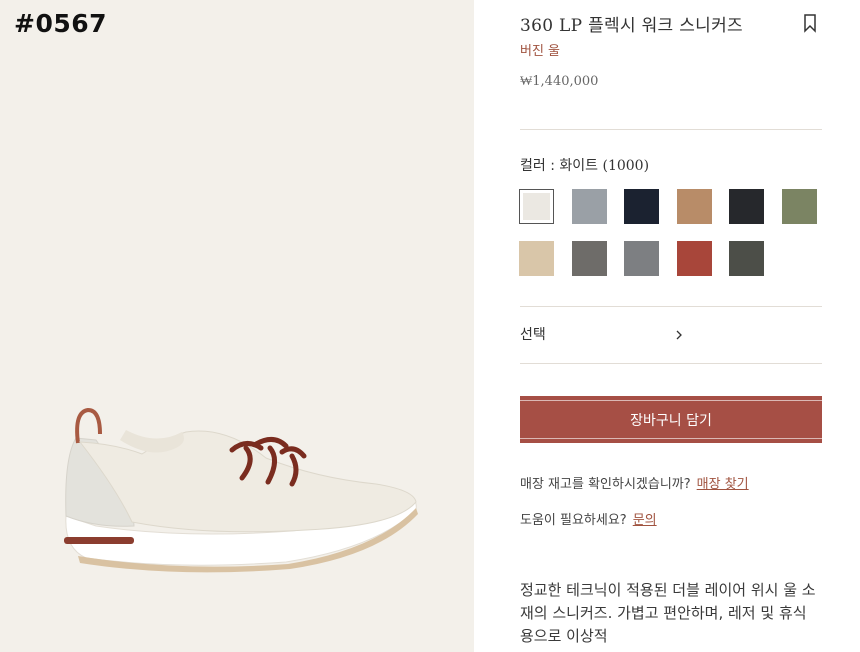 The image size is (860, 652). I want to click on color-swatch-white, so click(536, 206).